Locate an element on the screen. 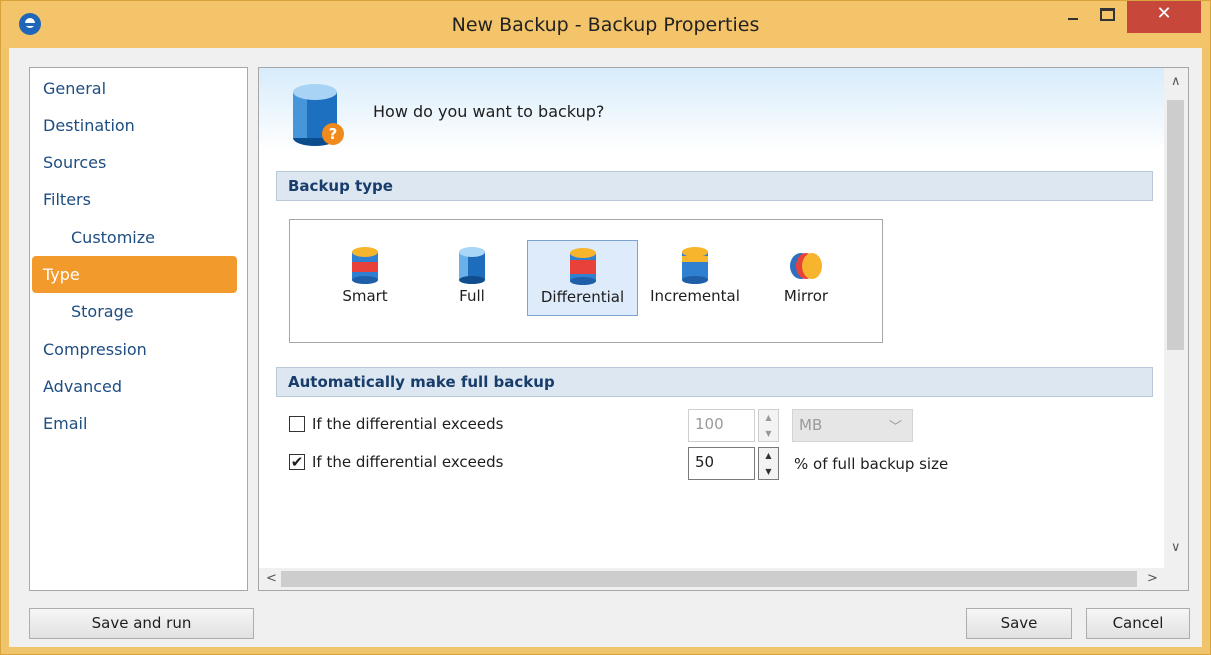 The height and width of the screenshot is (655, 1211). rule1-unit-value: MB is located at coordinates (811, 425).